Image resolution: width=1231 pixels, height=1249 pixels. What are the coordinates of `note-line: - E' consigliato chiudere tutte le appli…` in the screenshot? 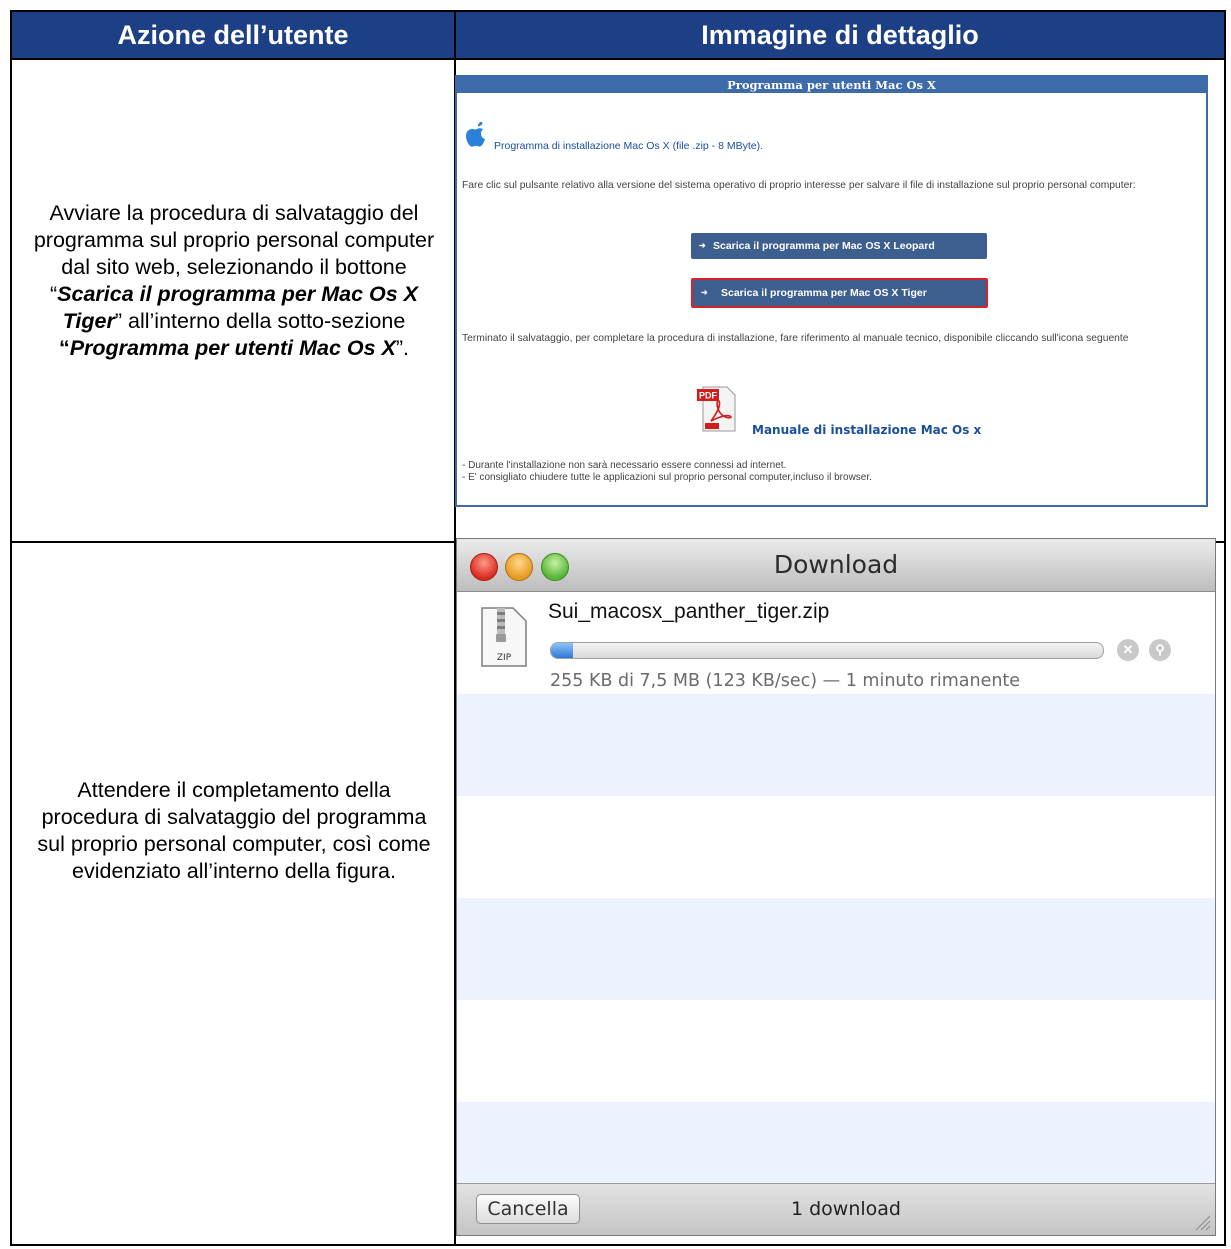 It's located at (667, 477).